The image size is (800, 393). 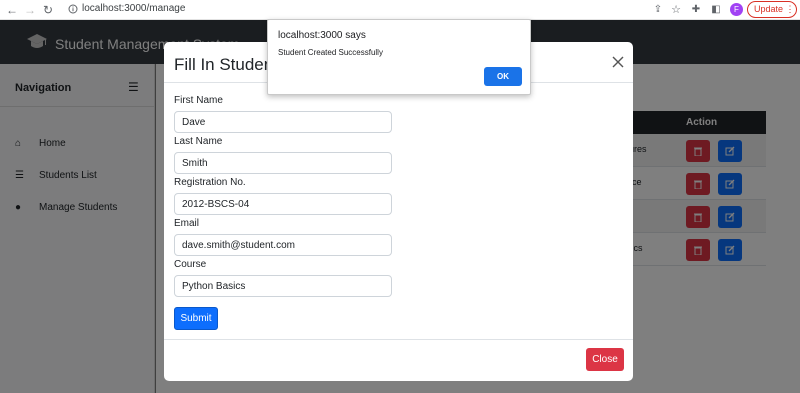 I want to click on email-input, so click(x=283, y=245).